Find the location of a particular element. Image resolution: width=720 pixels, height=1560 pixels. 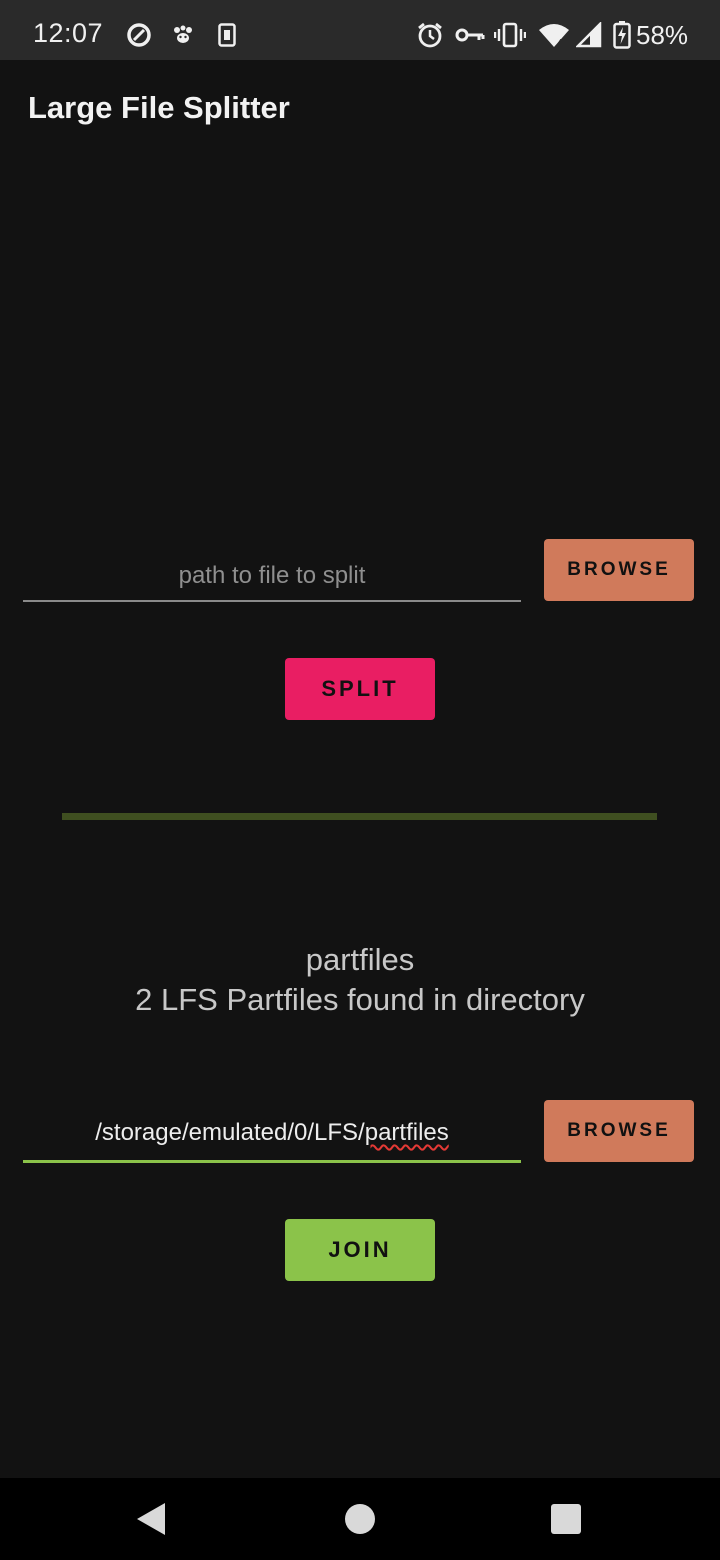

join-path-prefix: /storage/emulated/0/LFS/ is located at coordinates (230, 1132).